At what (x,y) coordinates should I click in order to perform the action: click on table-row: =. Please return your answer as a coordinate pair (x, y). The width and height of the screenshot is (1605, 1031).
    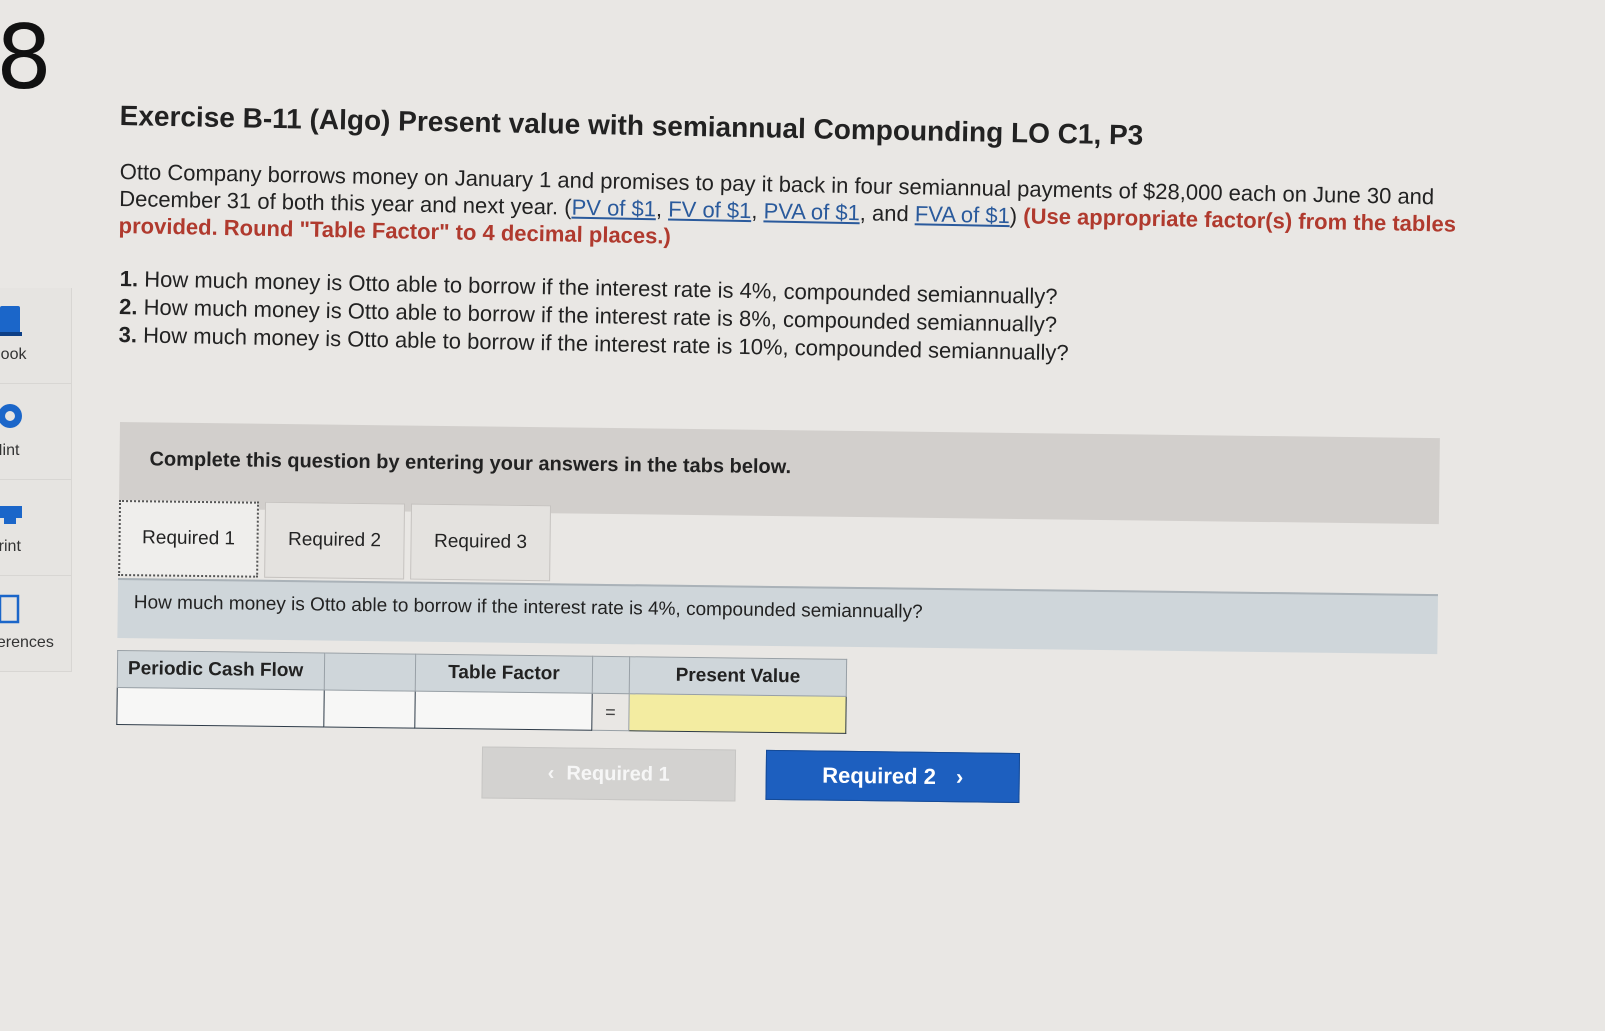
    Looking at the image, I should click on (481, 710).